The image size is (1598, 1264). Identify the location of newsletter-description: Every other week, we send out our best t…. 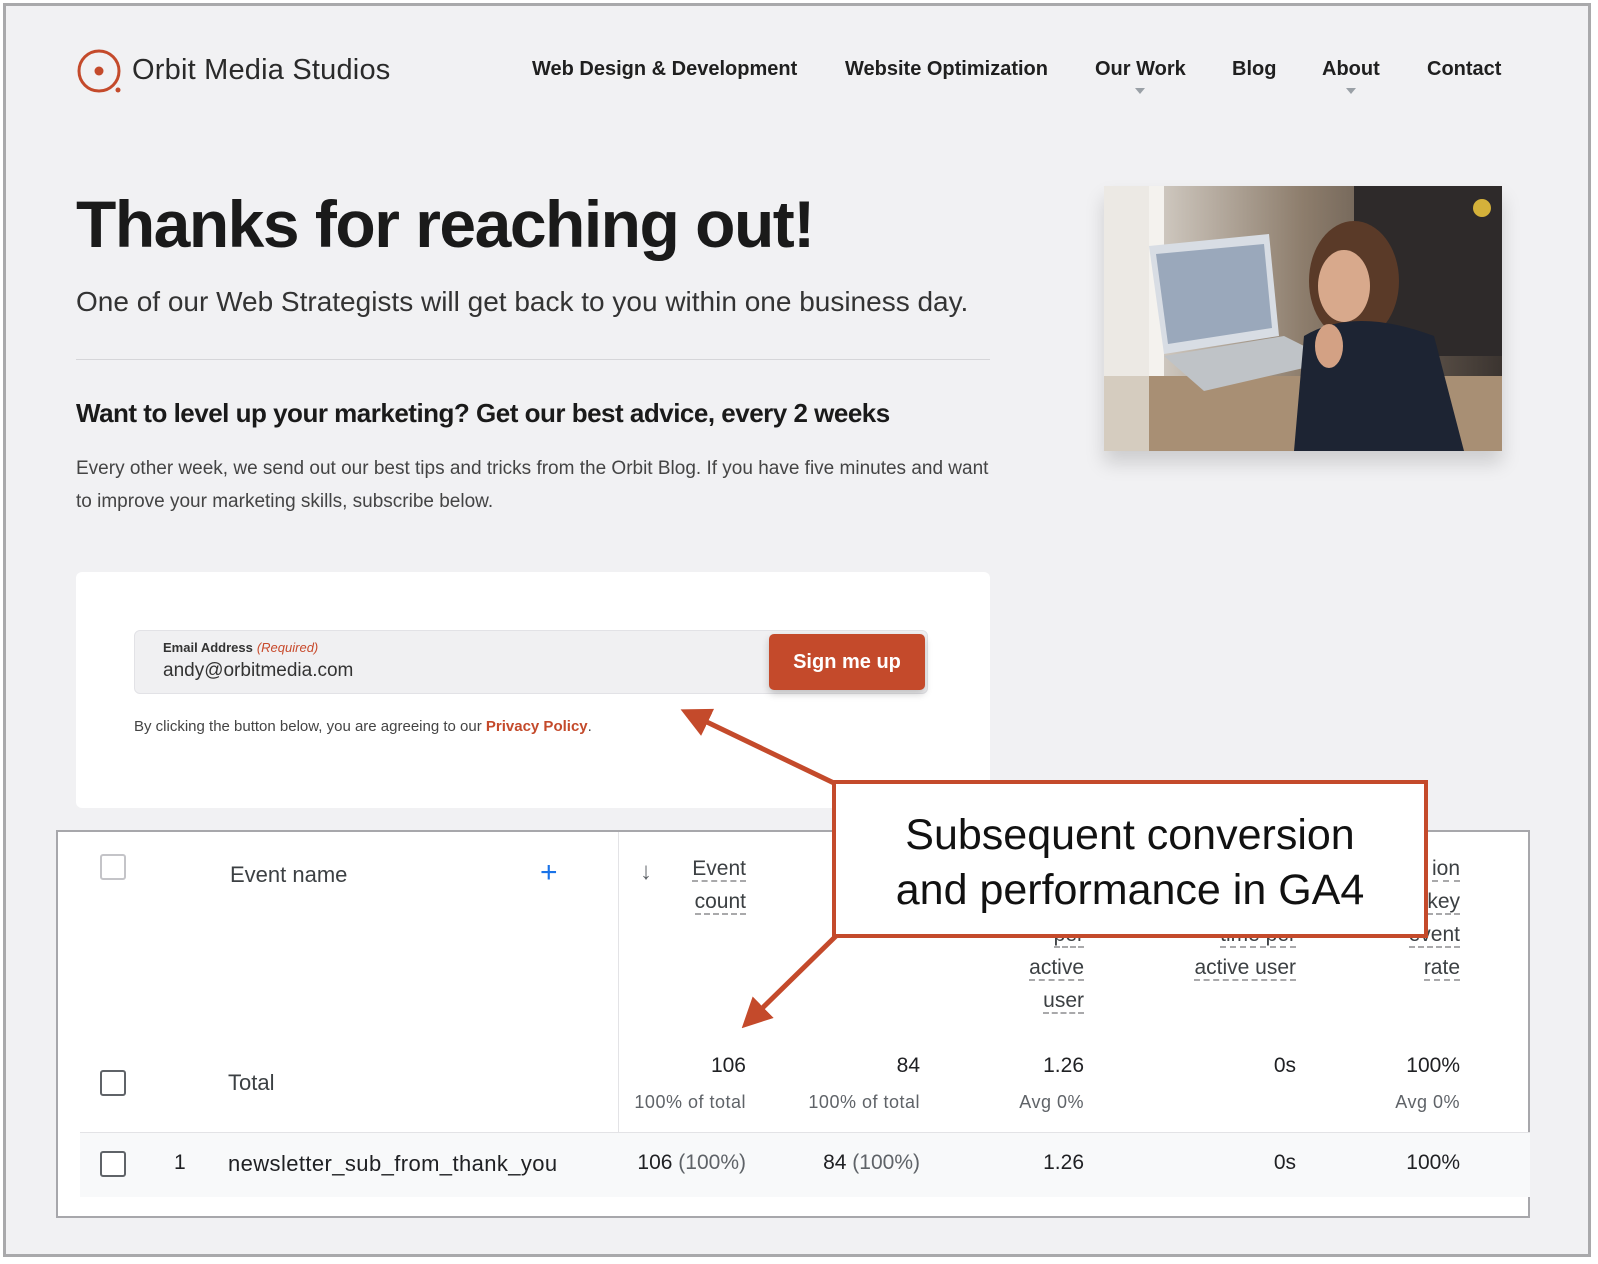
(532, 485).